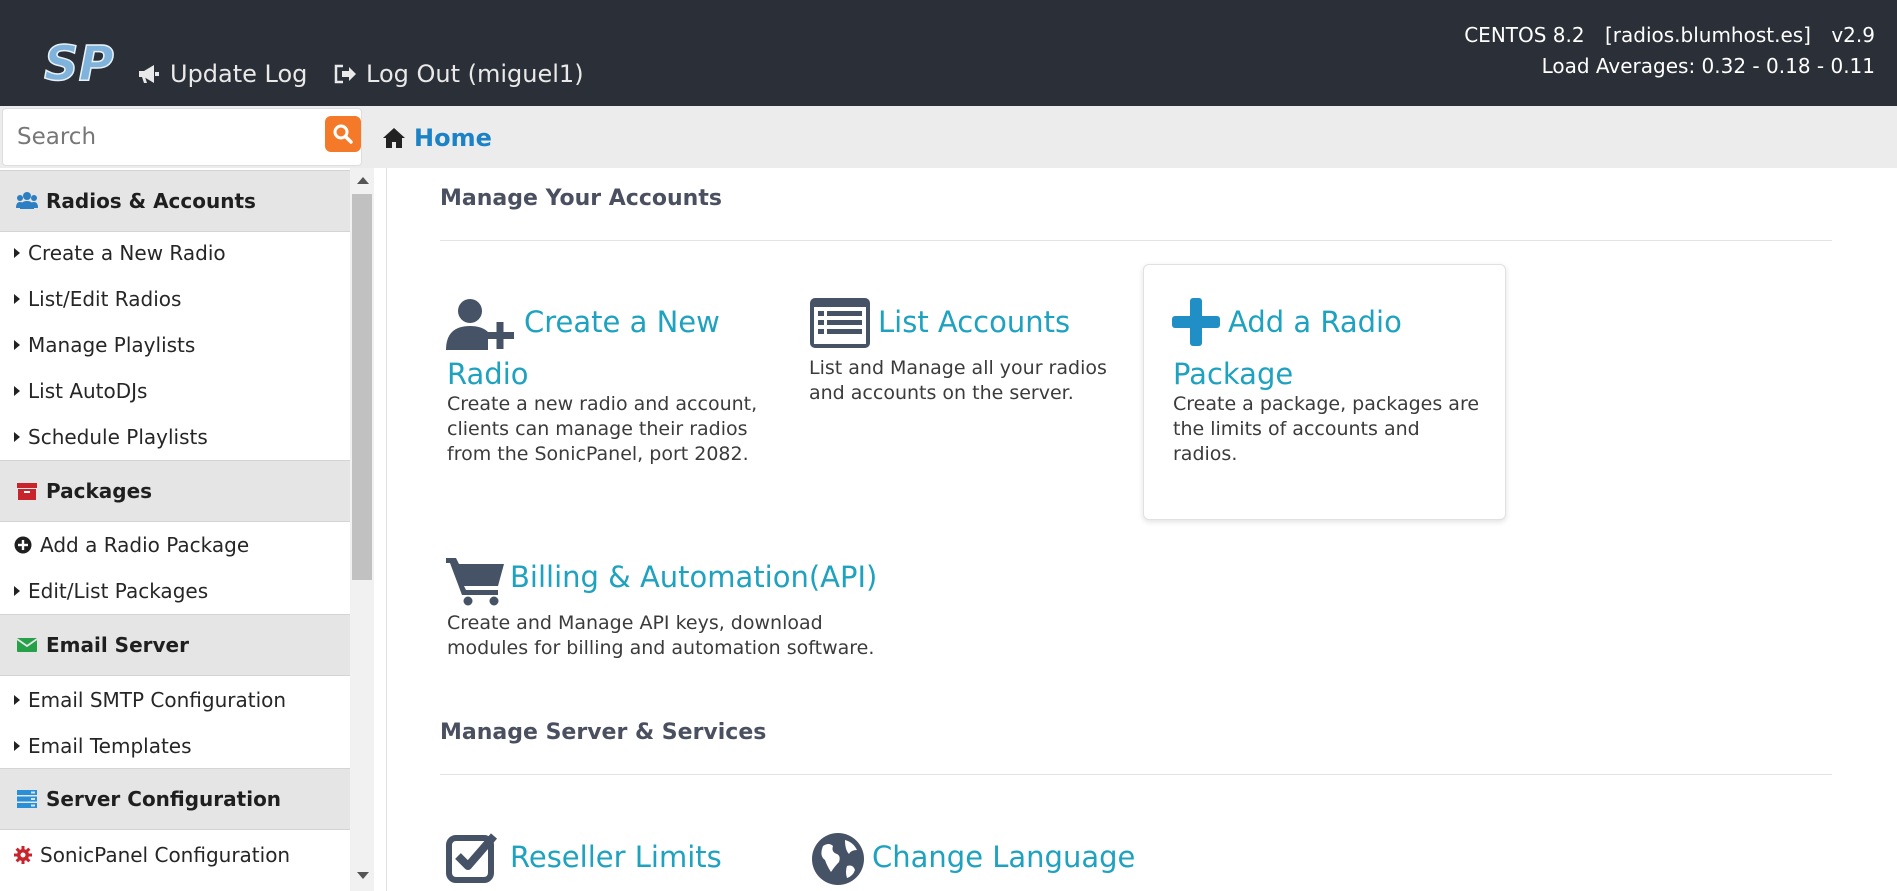 Image resolution: width=1897 pixels, height=891 pixels. I want to click on server-icon, so click(27, 799).